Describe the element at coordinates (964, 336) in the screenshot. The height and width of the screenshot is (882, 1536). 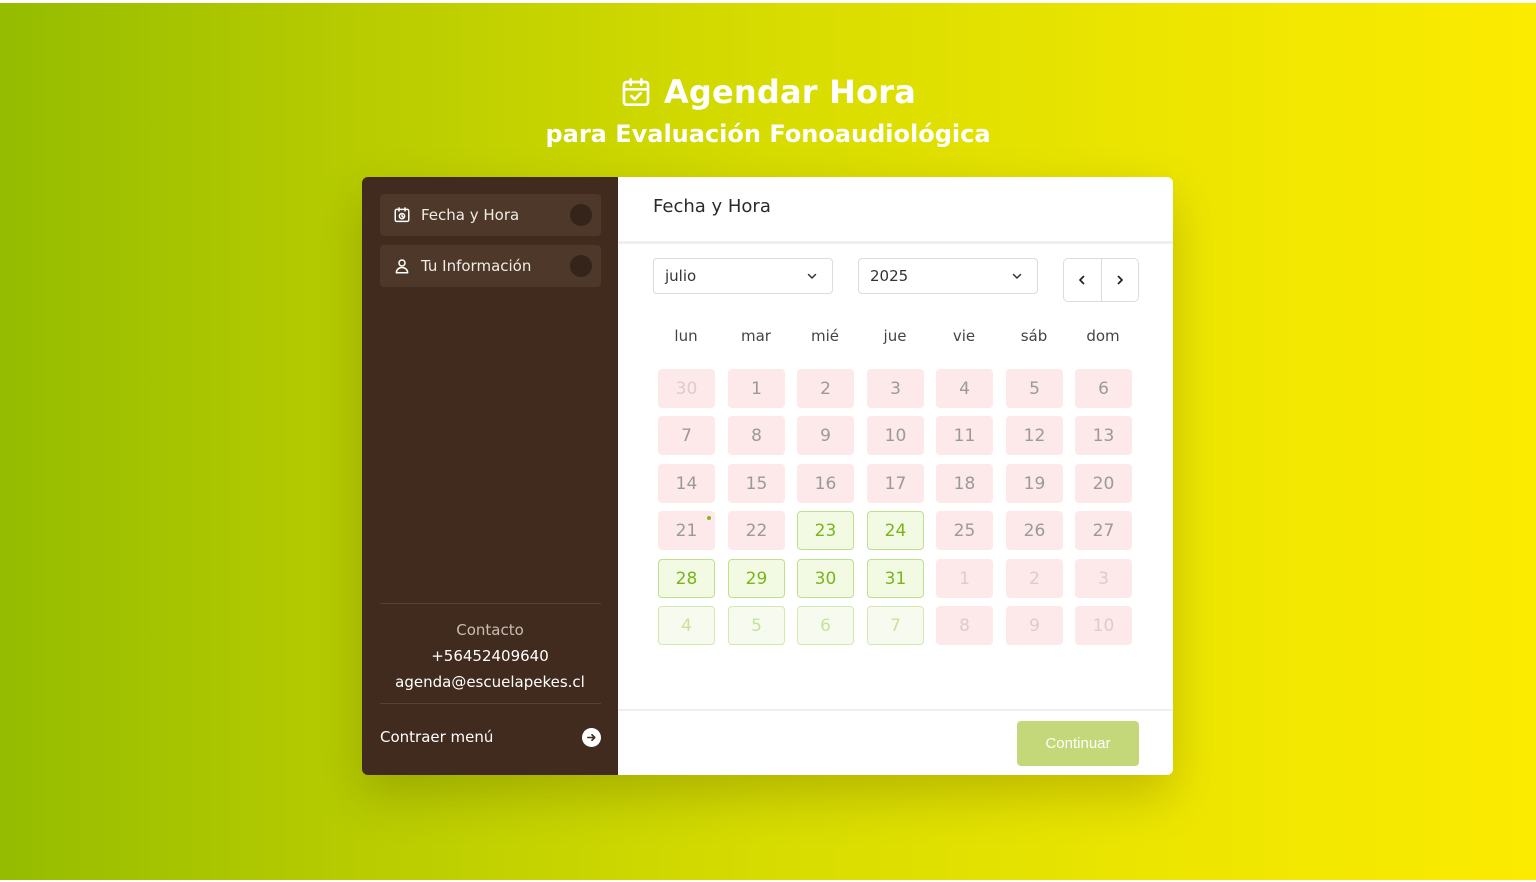
I see `weekday-label: vie` at that location.